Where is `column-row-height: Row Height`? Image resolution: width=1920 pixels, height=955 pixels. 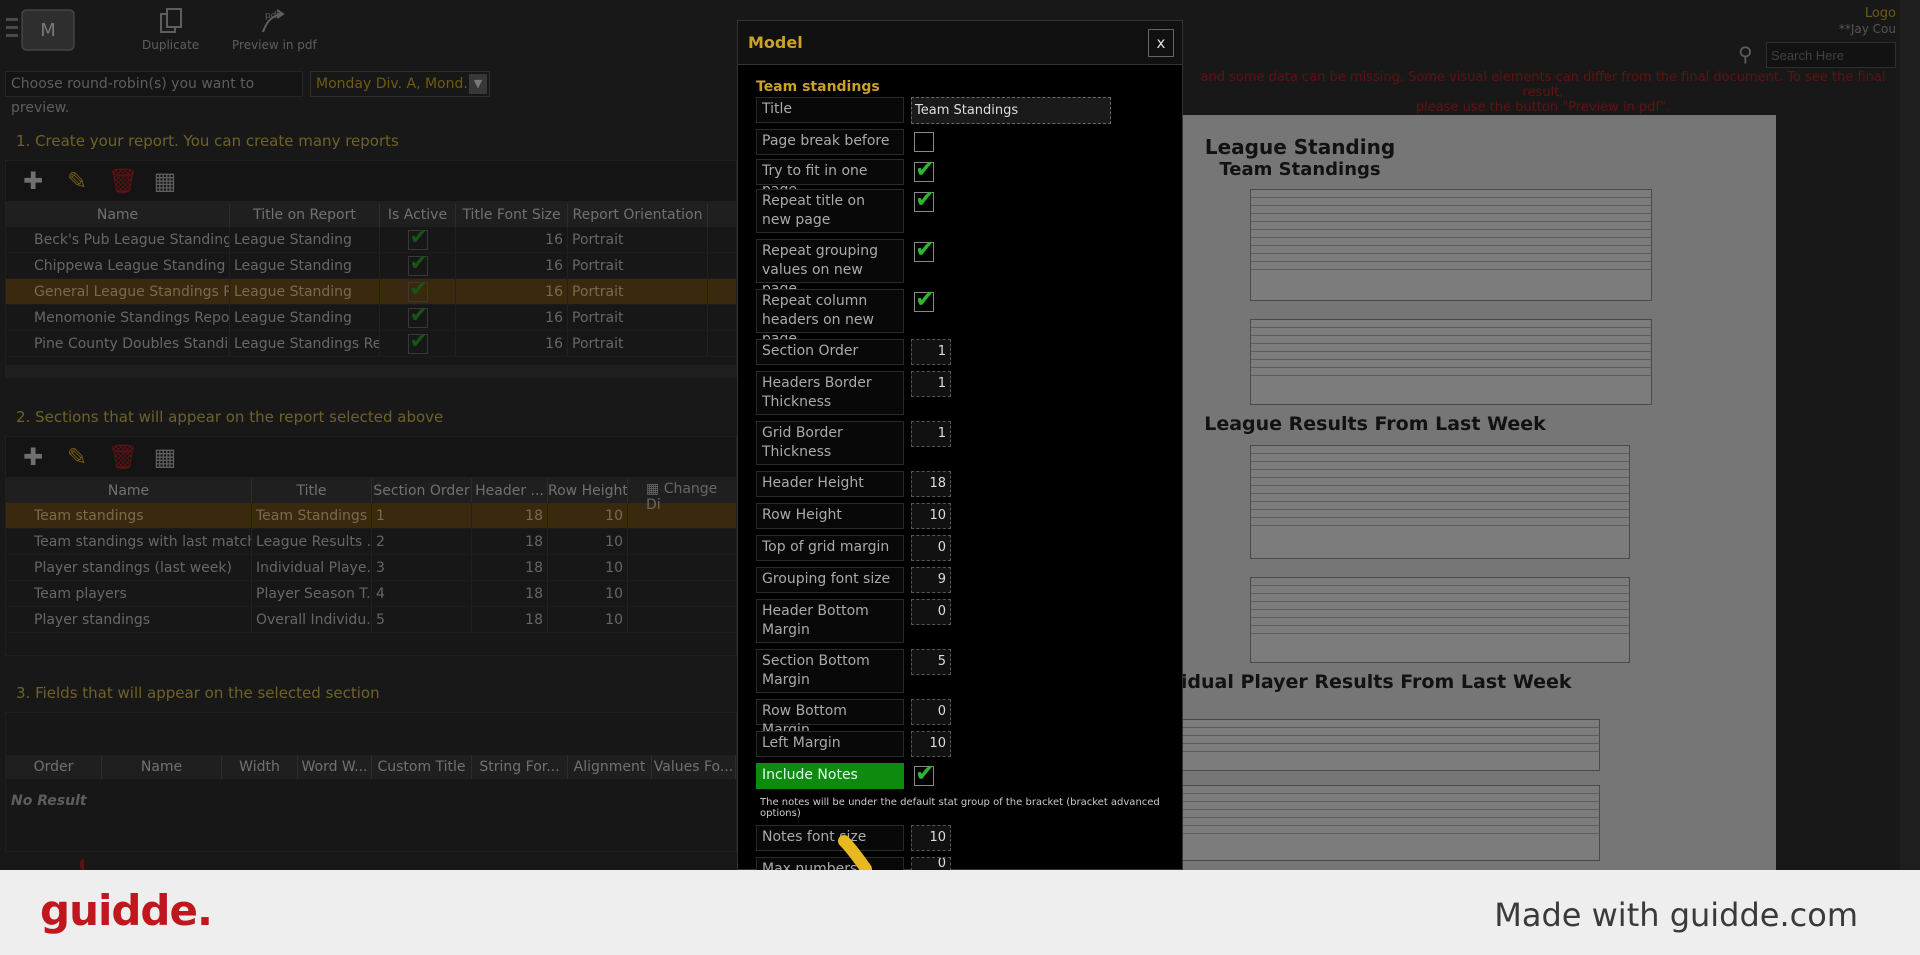
column-row-height: Row Height is located at coordinates (588, 491).